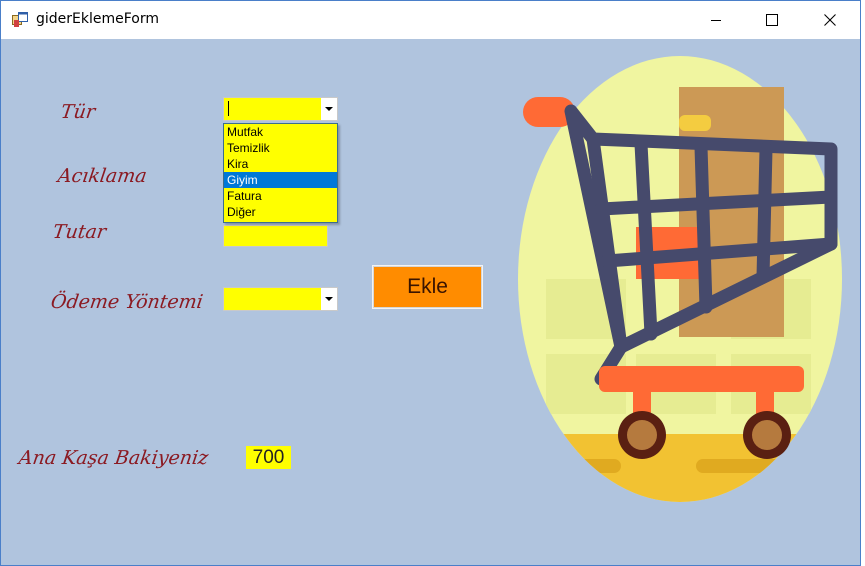 Image resolution: width=865 pixels, height=566 pixels. What do you see at coordinates (280, 109) in the screenshot?
I see `tur-combobox` at bounding box center [280, 109].